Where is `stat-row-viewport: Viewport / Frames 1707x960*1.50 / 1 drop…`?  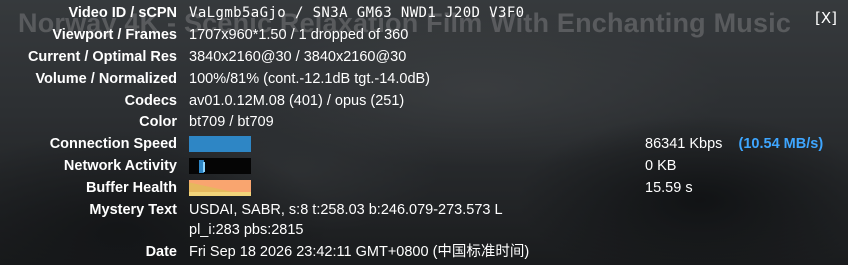 stat-row-viewport: Viewport / Frames 1707x960*1.50 / 1 drop… is located at coordinates (424, 35).